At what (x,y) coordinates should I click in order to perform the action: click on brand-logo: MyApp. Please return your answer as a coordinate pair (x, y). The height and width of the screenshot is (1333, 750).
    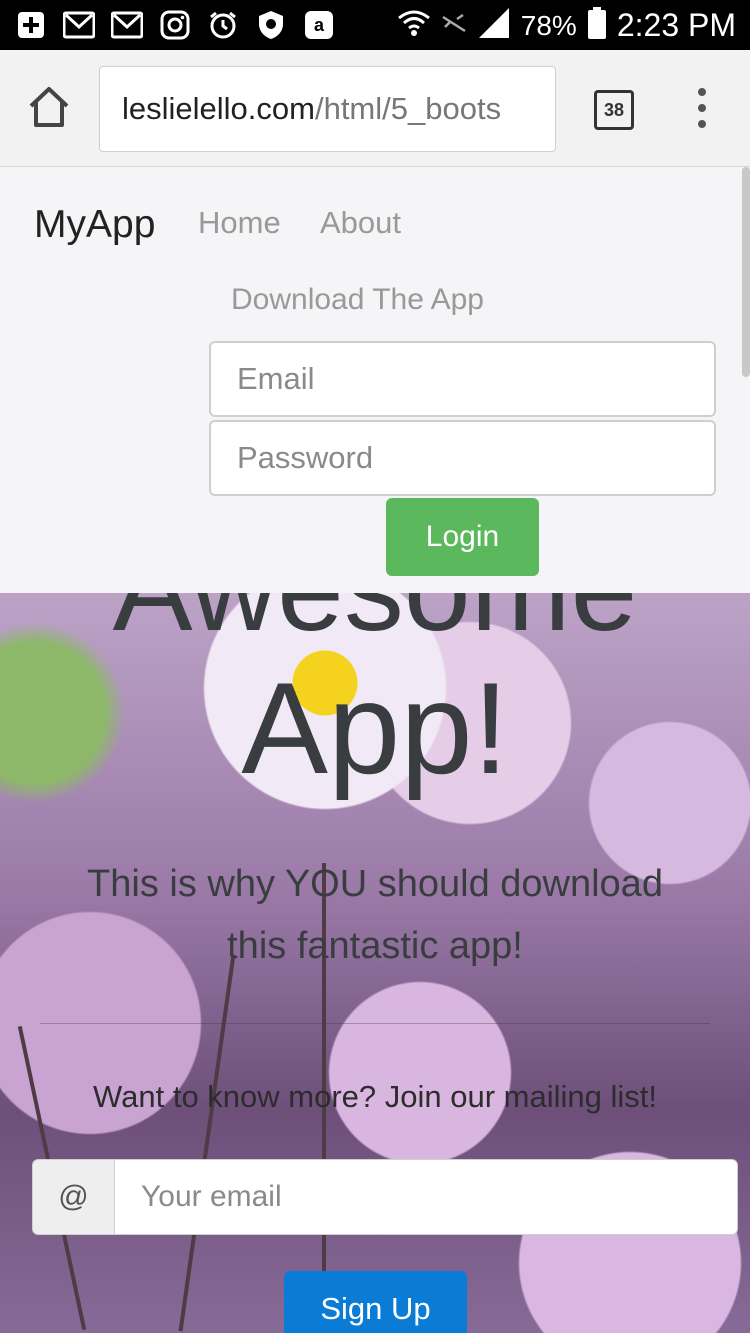
    Looking at the image, I should click on (94, 225).